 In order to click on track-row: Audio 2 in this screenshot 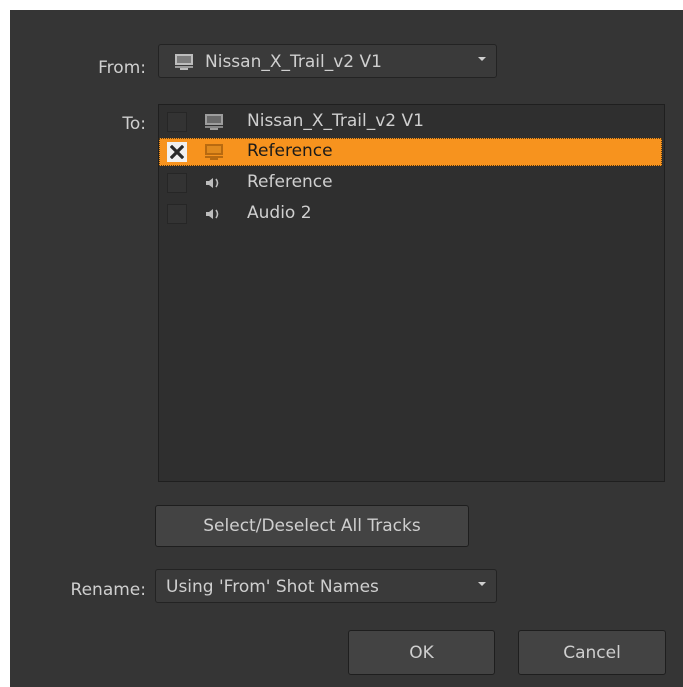, I will do `click(410, 214)`.